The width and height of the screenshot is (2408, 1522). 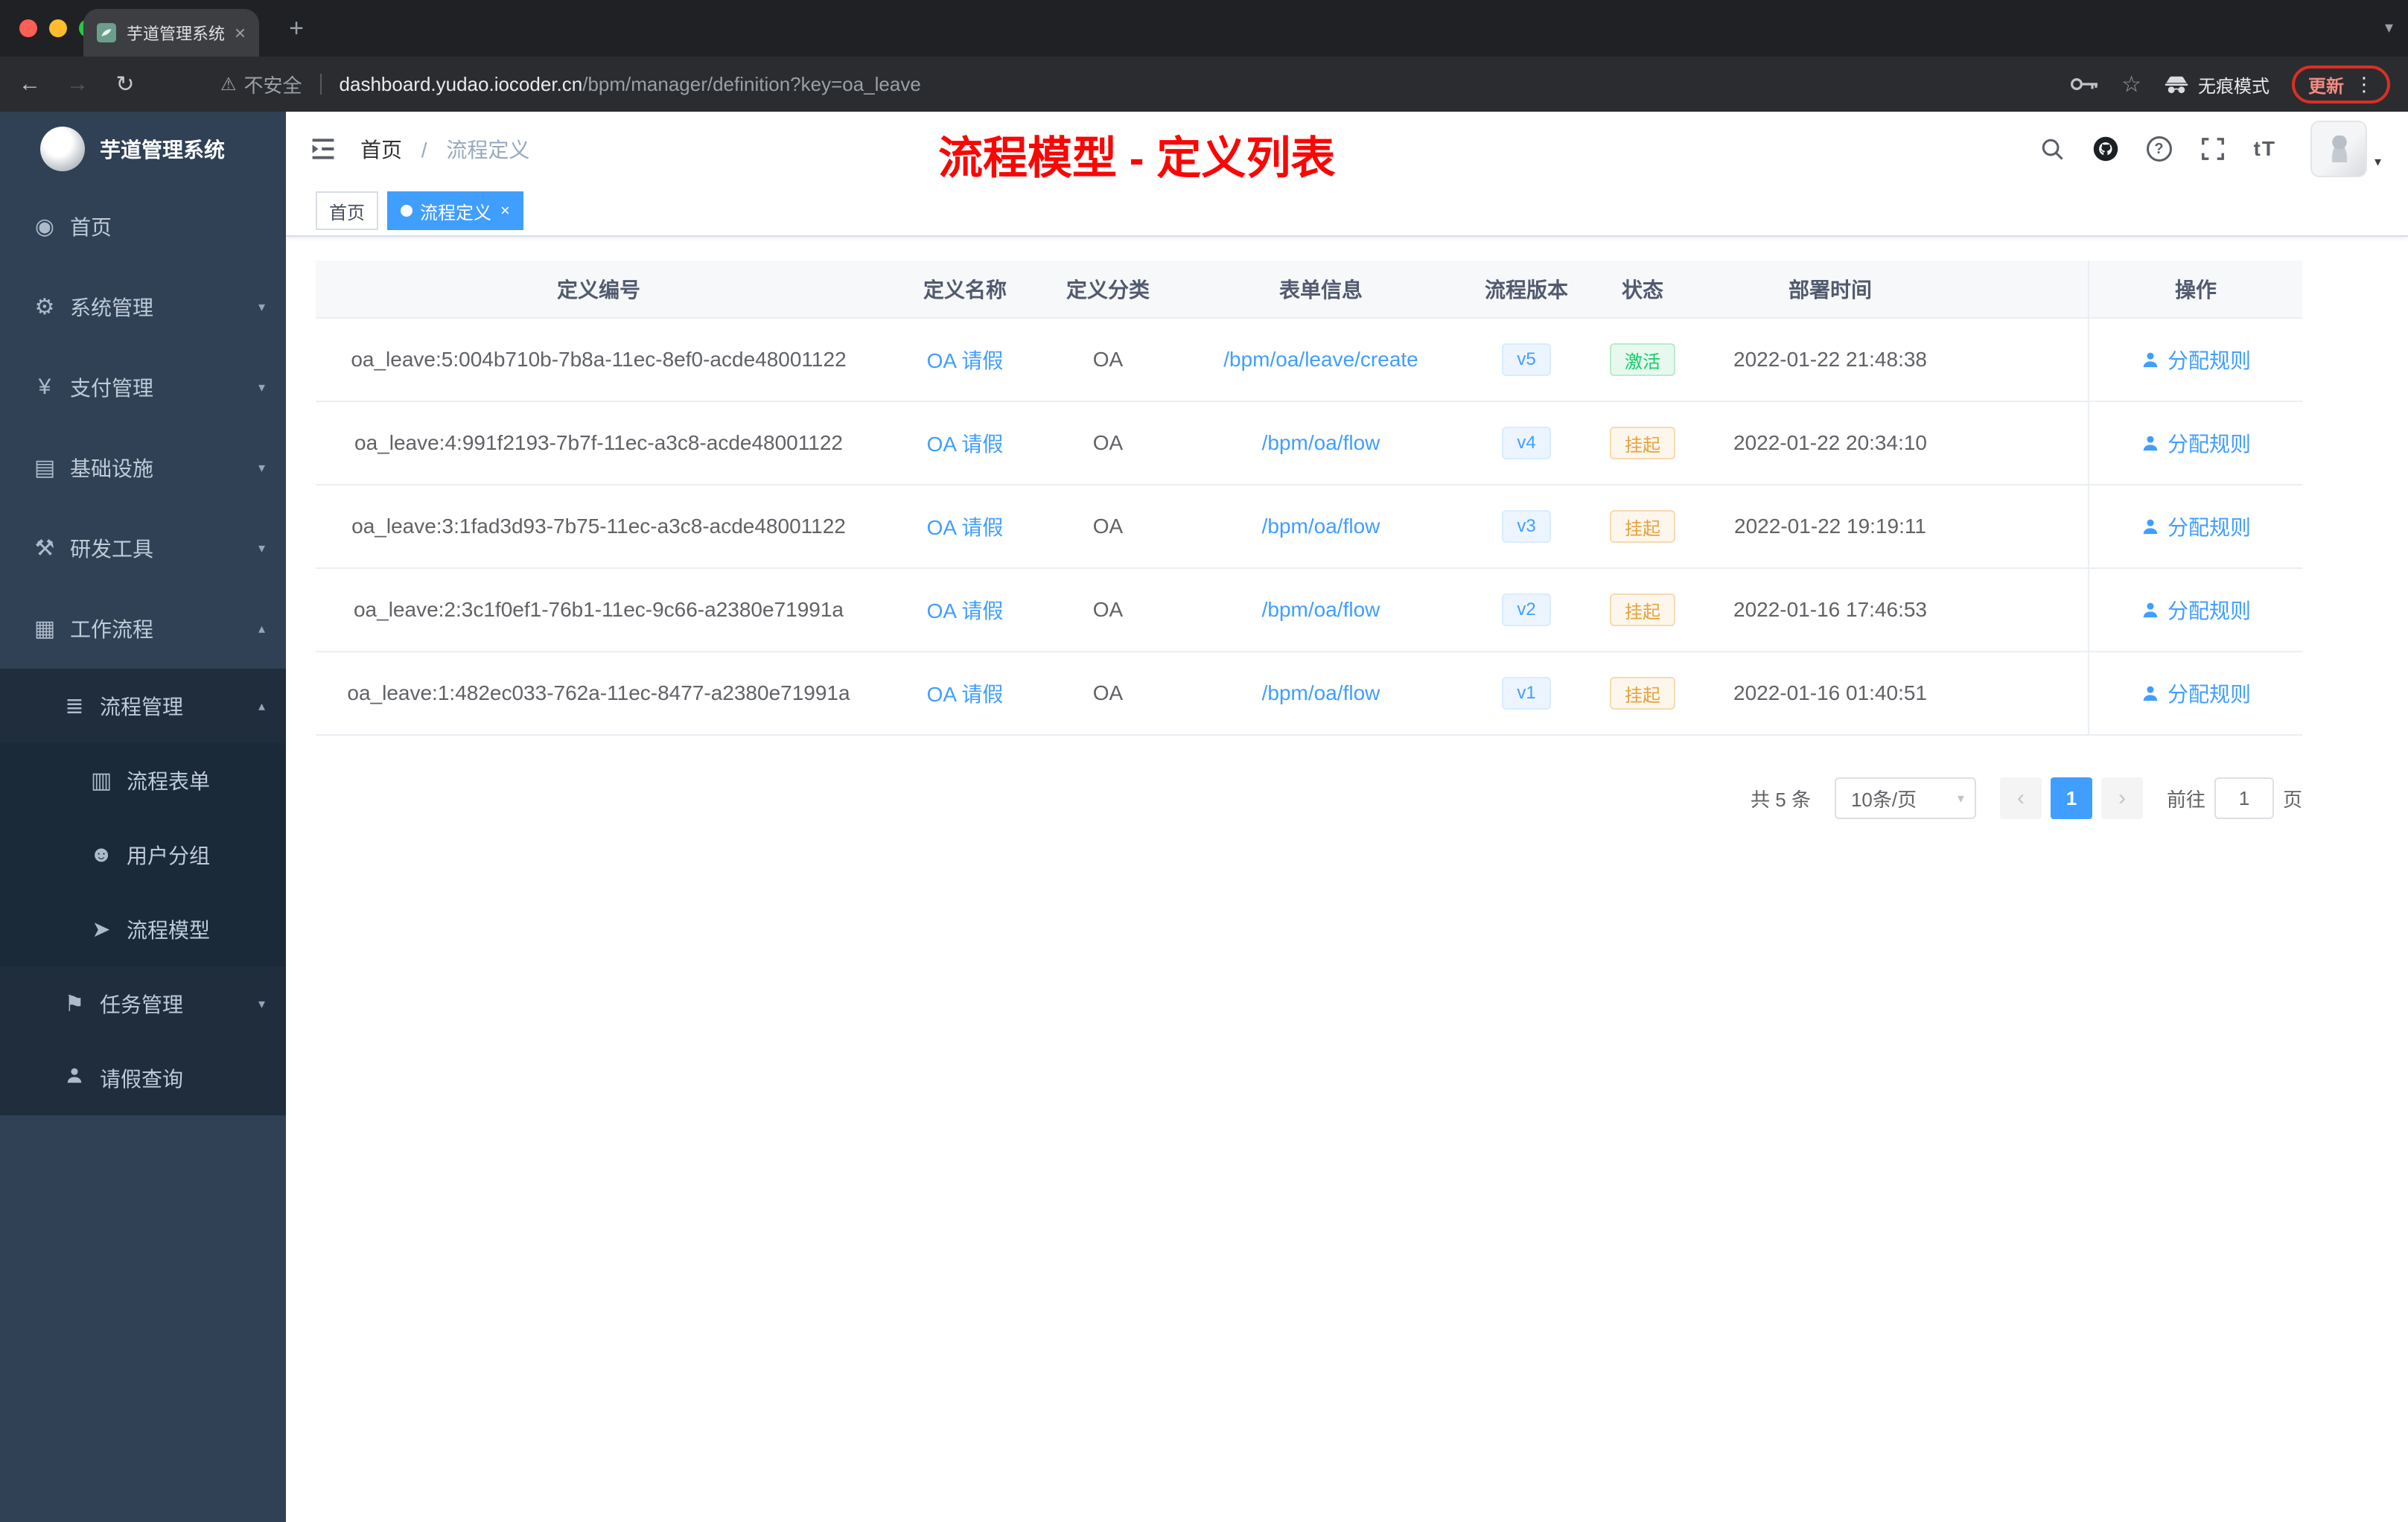 I want to click on window-close-button, so click(x=28, y=28).